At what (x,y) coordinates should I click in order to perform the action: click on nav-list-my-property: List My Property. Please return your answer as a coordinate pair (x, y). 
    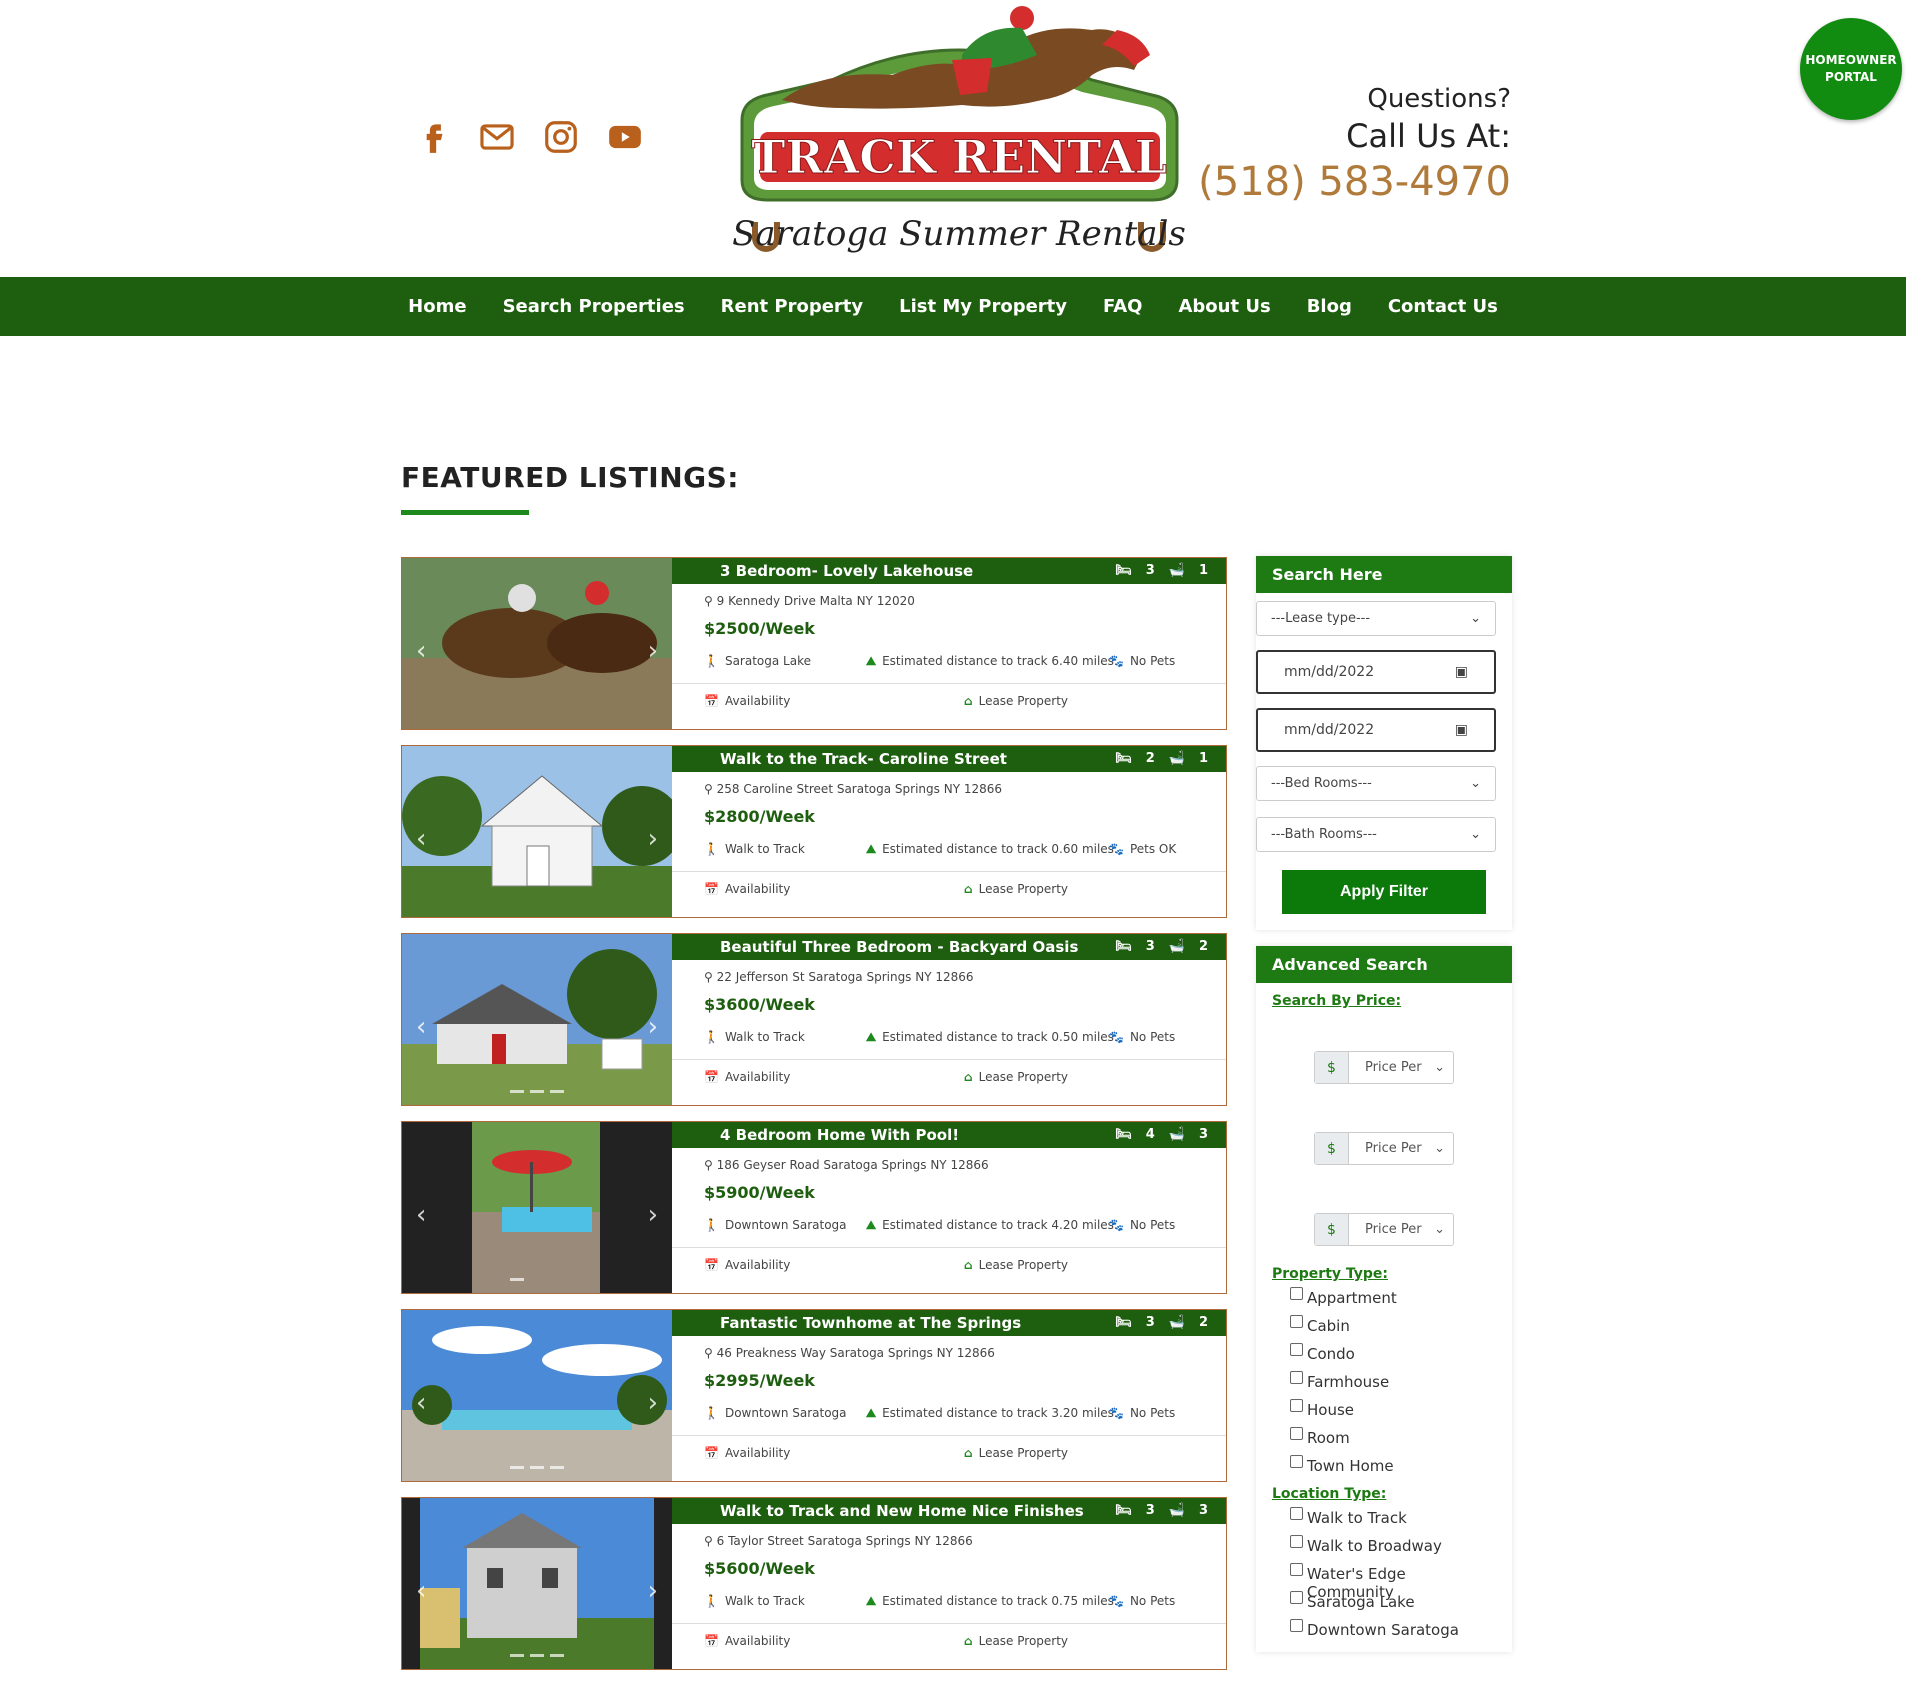
    Looking at the image, I should click on (983, 306).